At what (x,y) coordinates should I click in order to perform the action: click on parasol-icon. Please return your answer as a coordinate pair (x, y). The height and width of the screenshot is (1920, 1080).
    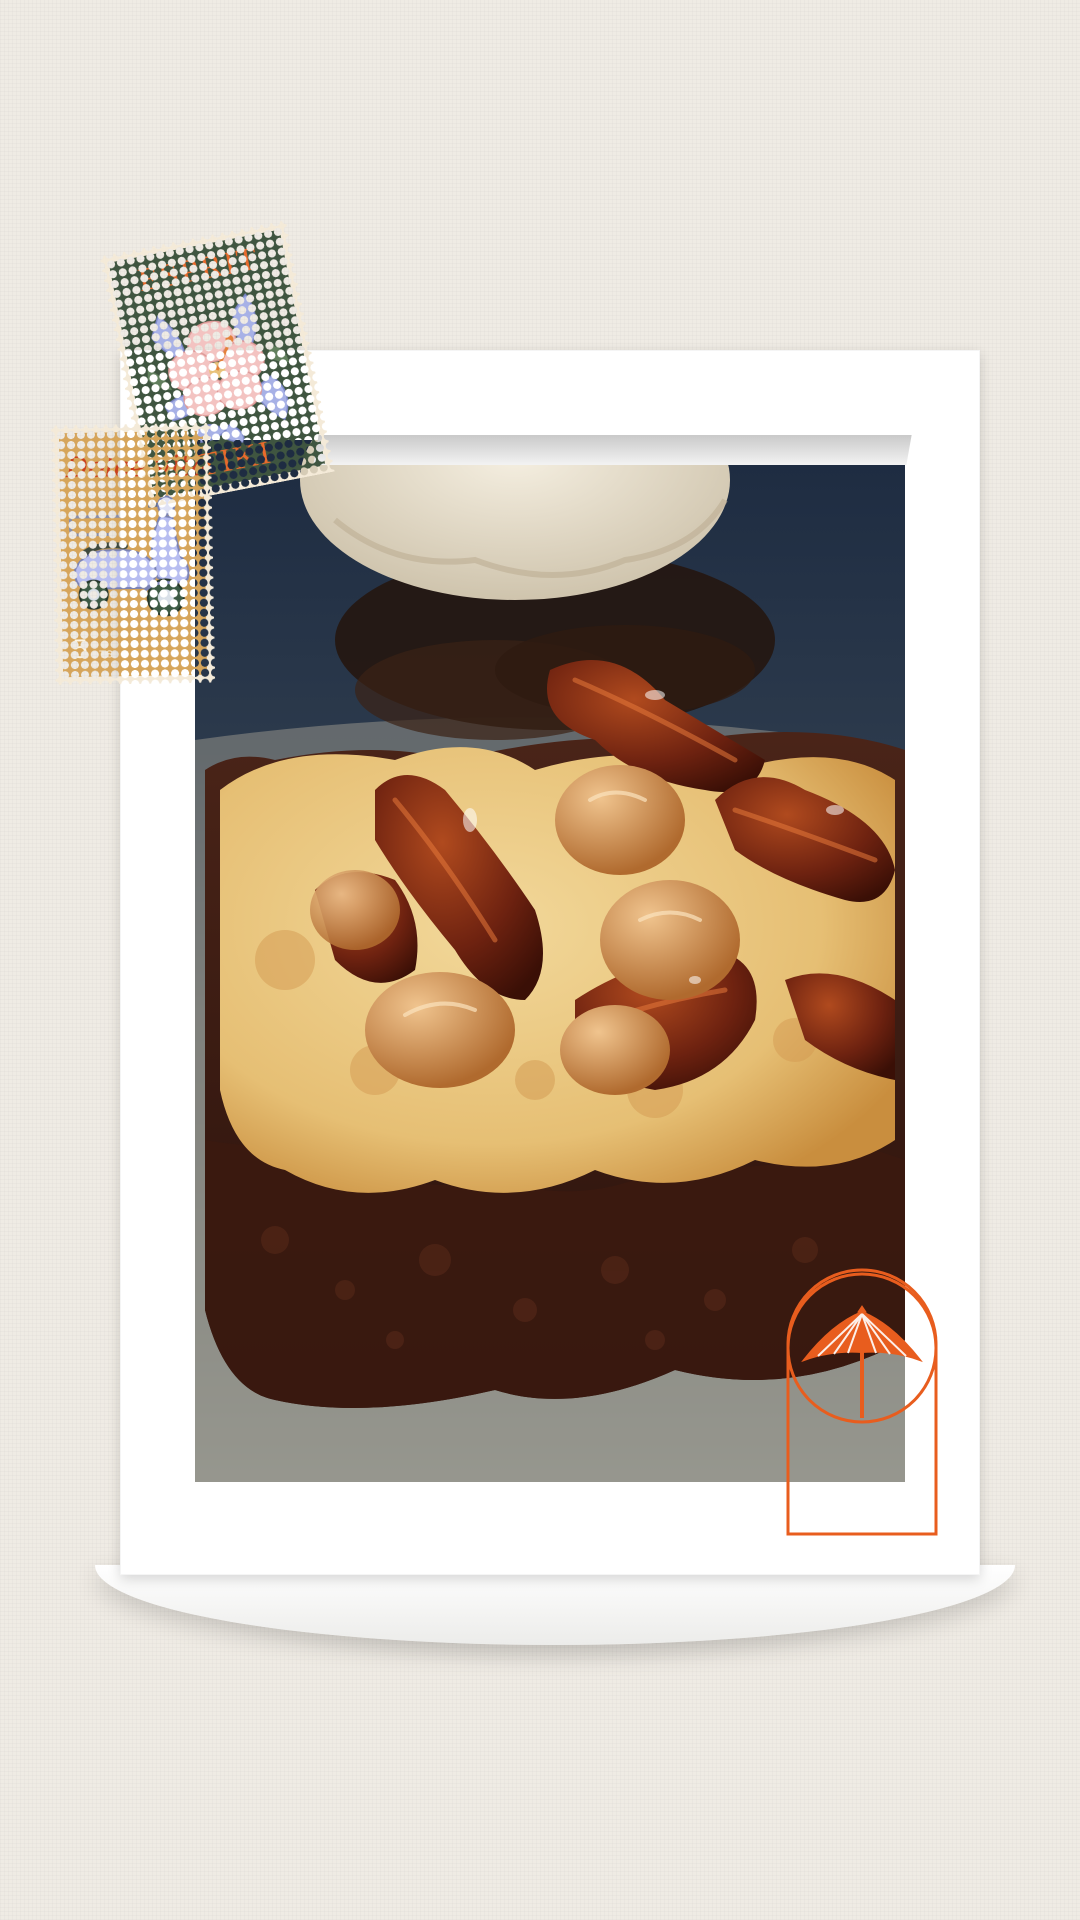
    Looking at the image, I should click on (862, 1361).